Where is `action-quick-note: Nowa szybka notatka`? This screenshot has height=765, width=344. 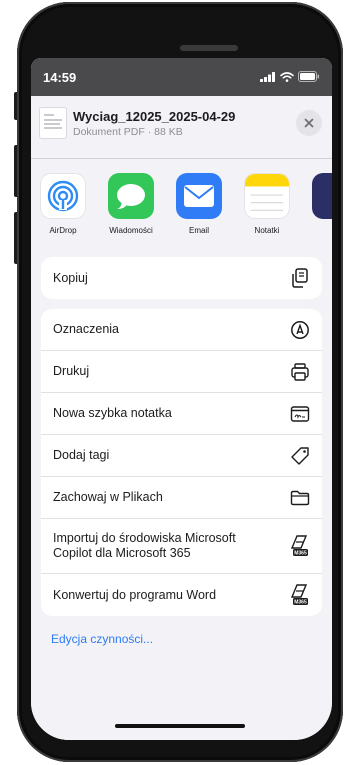
action-quick-note: Nowa szybka notatka is located at coordinates (181, 414).